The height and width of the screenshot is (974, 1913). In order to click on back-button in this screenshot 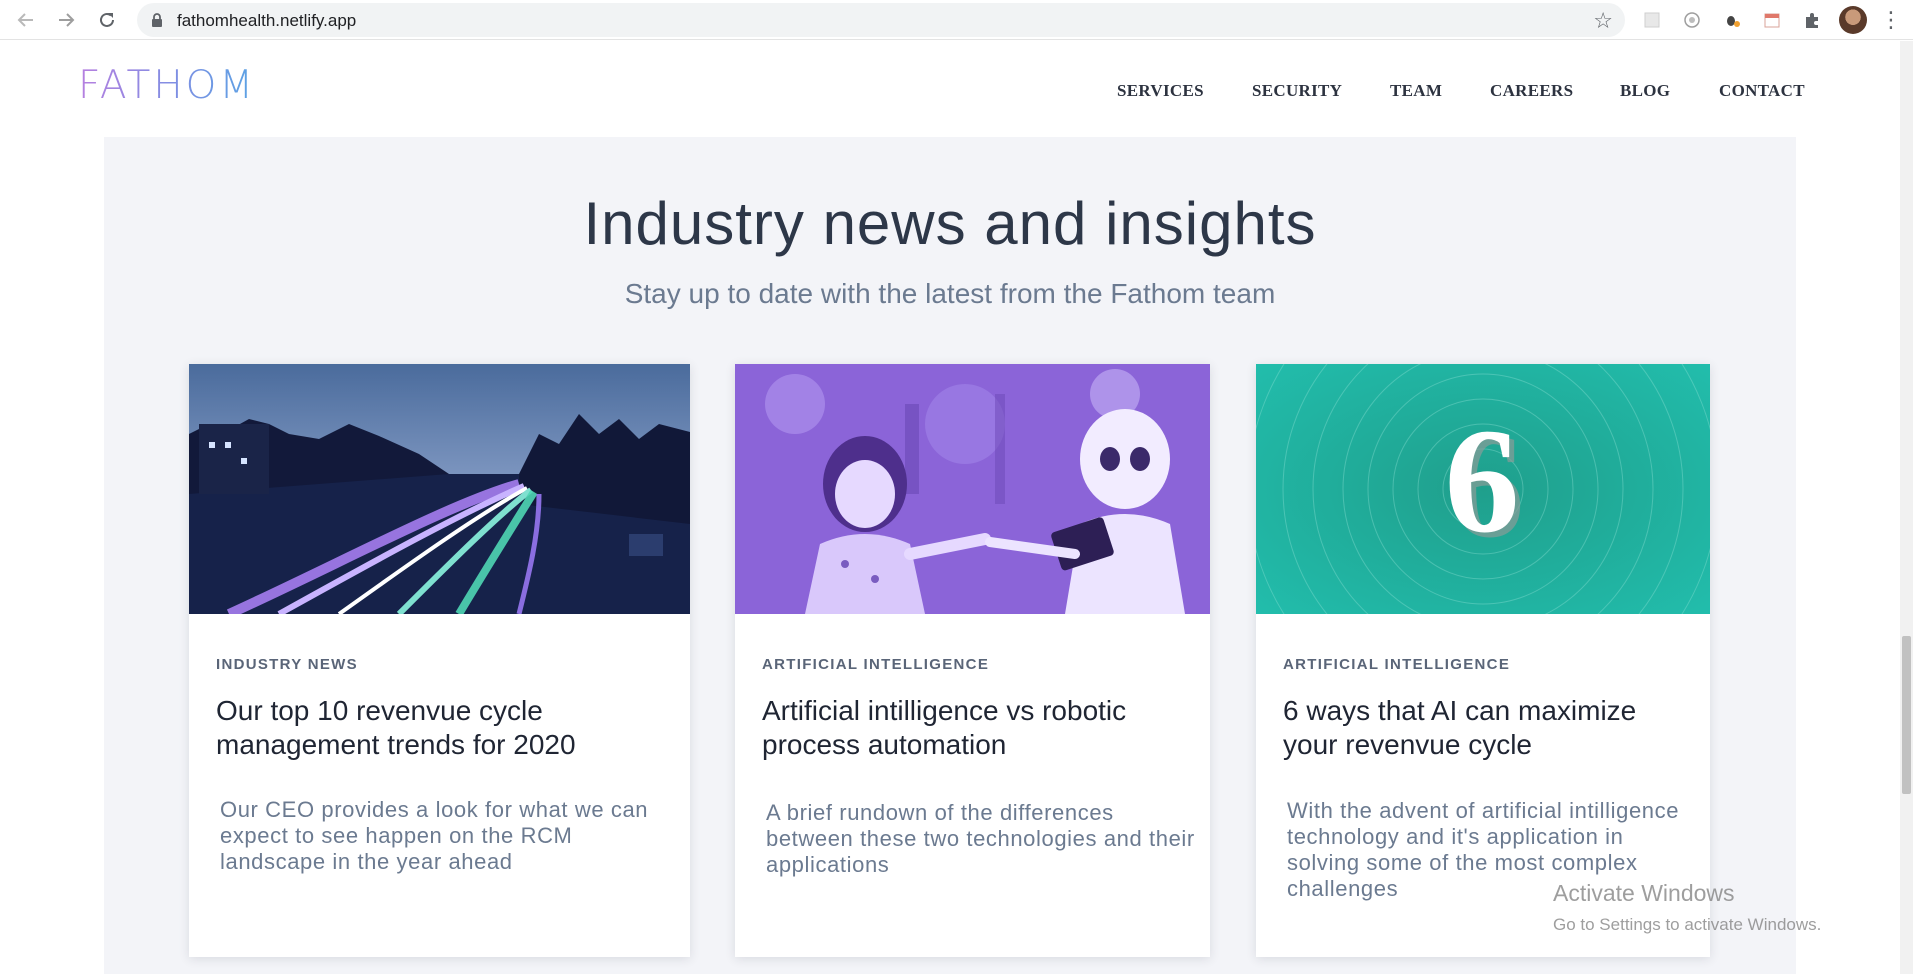, I will do `click(26, 20)`.